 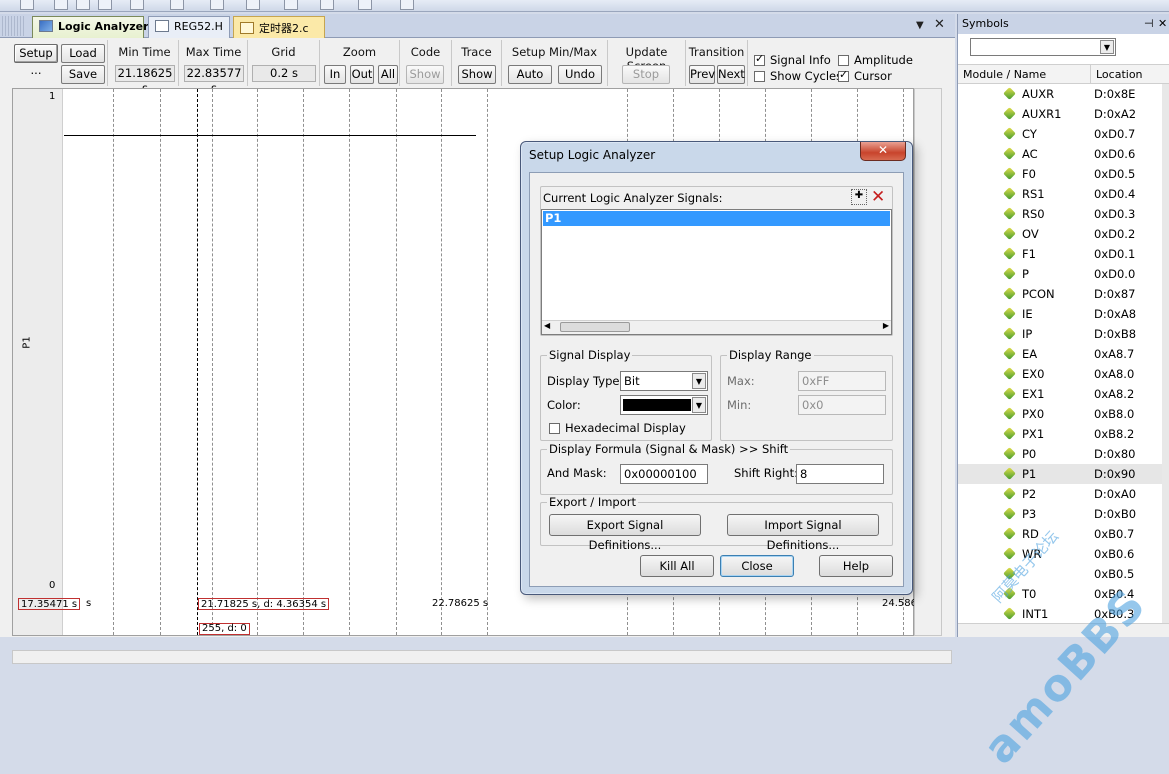 I want to click on signal-display-legend: Signal Display, so click(x=590, y=355).